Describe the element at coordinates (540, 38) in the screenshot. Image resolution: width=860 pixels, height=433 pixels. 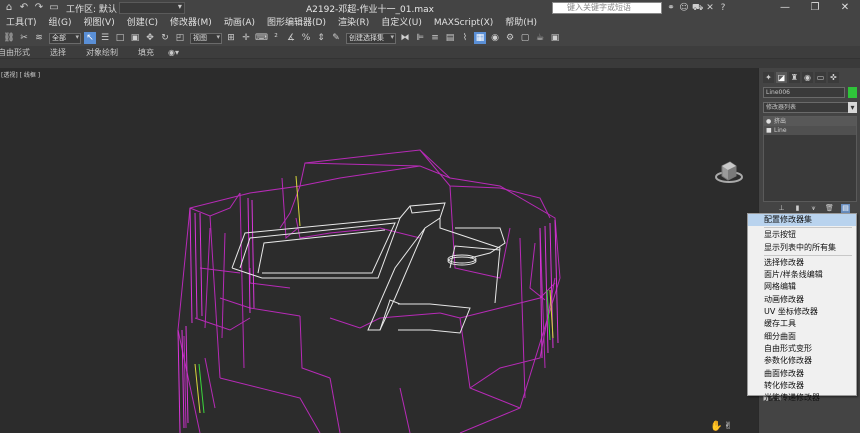
I see `render-icon: ☕` at that location.